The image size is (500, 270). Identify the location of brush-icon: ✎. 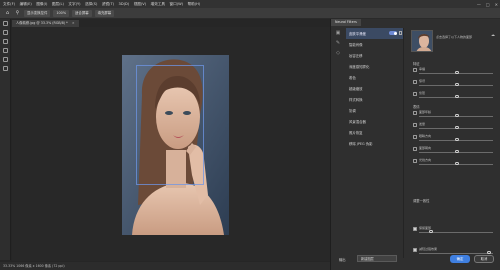
(338, 43).